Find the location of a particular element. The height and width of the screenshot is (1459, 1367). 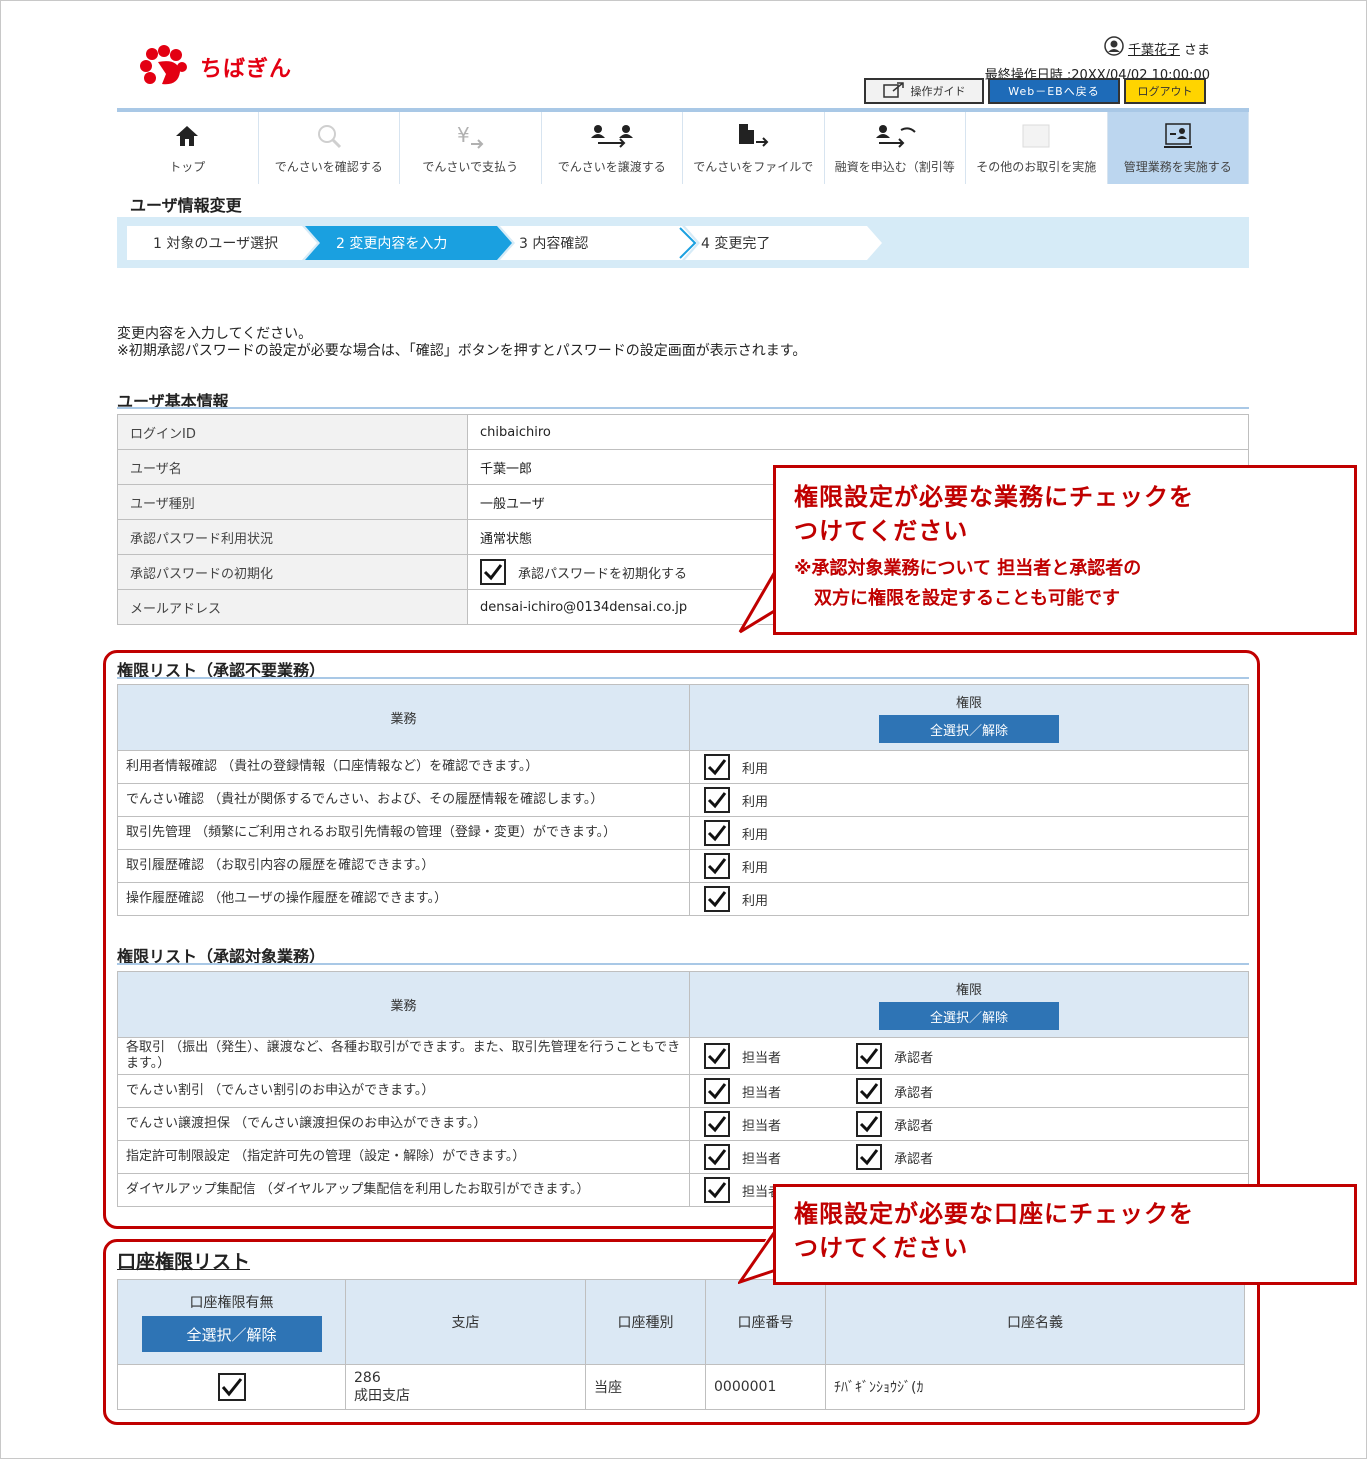

yen-icon: ¥ is located at coordinates (470, 136).